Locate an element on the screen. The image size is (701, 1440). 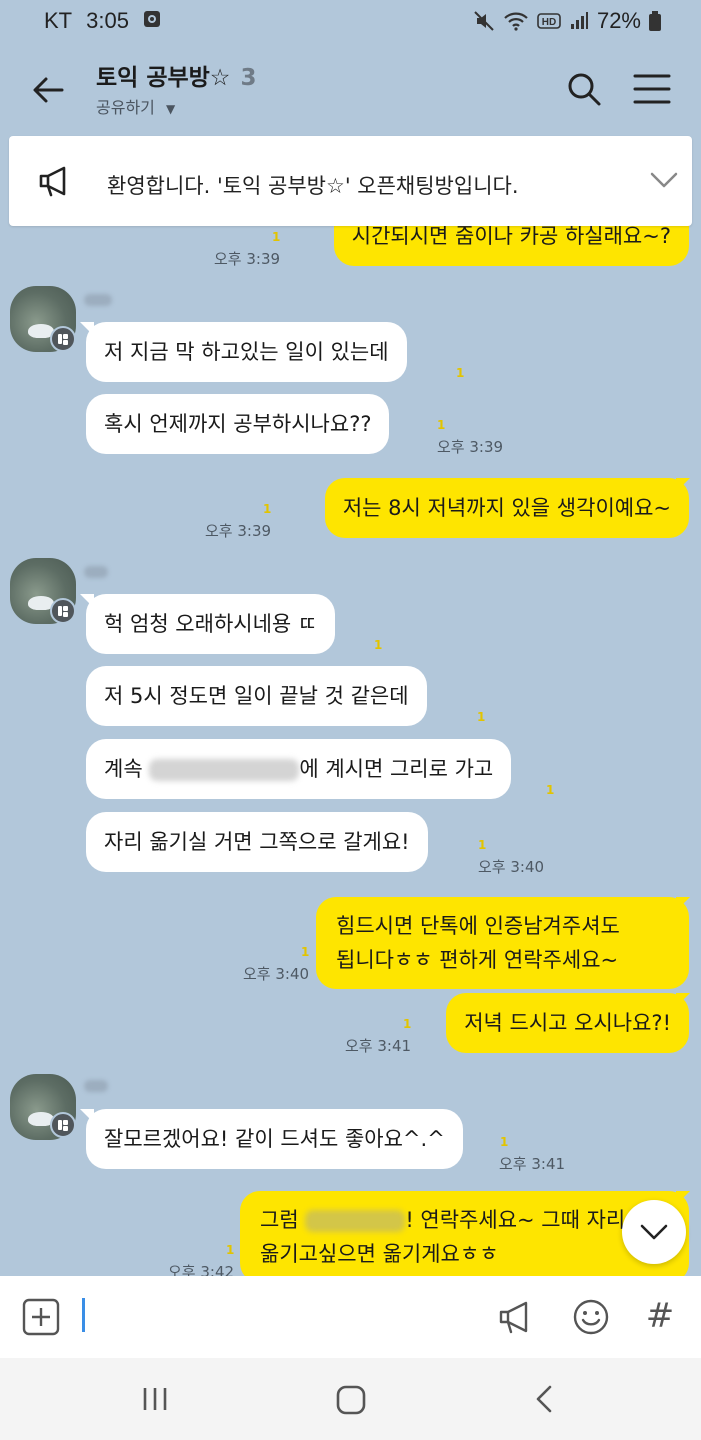
chat-header: 토익 공부방☆ 3 공유하기 ▼ is located at coordinates (350, 90).